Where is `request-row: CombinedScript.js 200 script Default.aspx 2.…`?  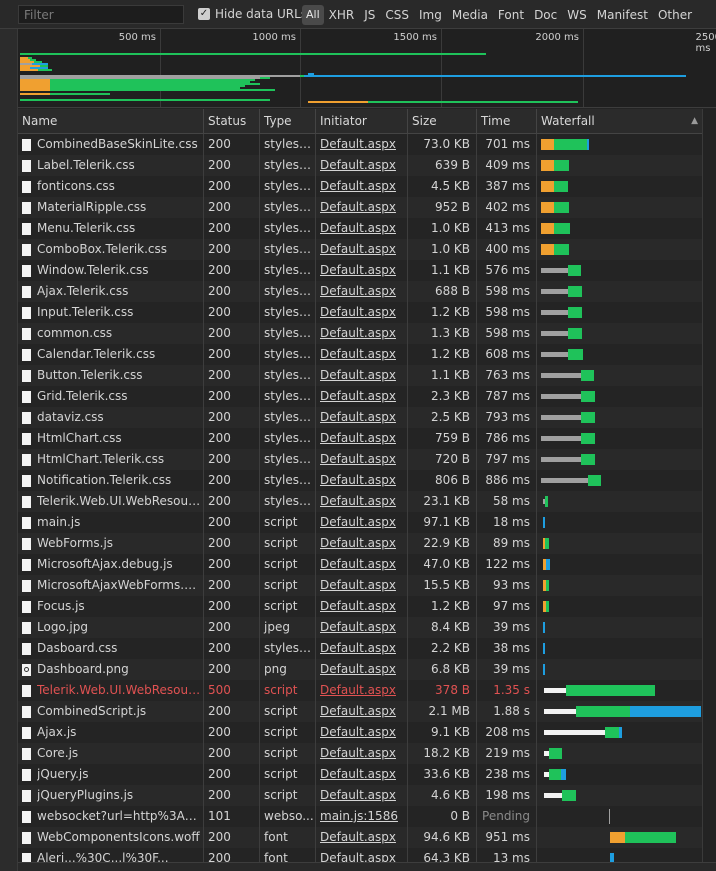 request-row: CombinedScript.js 200 script Default.aspx 2.… is located at coordinates (360, 711).